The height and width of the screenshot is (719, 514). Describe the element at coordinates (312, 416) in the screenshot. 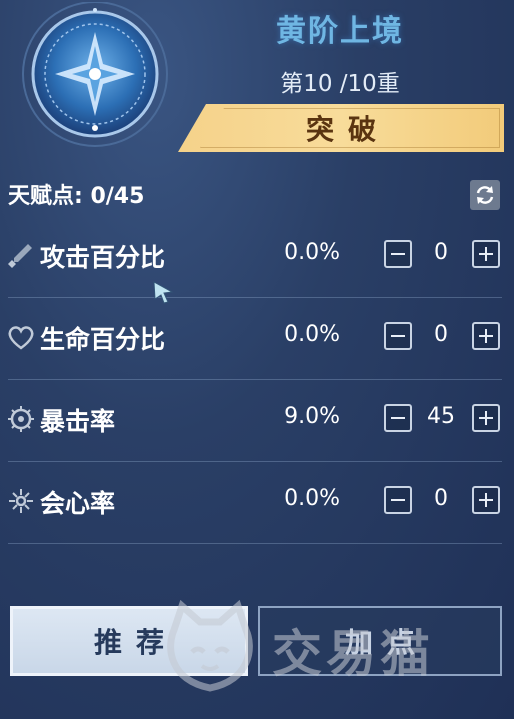

I see `stat-value: 9.0%` at that location.